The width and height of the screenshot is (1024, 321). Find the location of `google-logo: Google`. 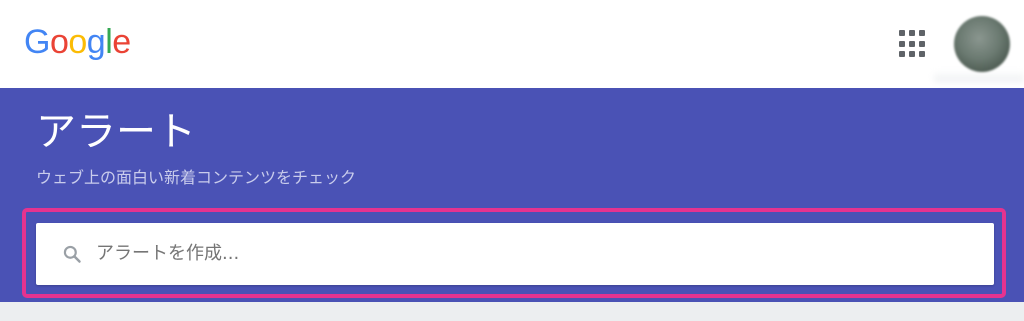

google-logo: Google is located at coordinates (77, 42).